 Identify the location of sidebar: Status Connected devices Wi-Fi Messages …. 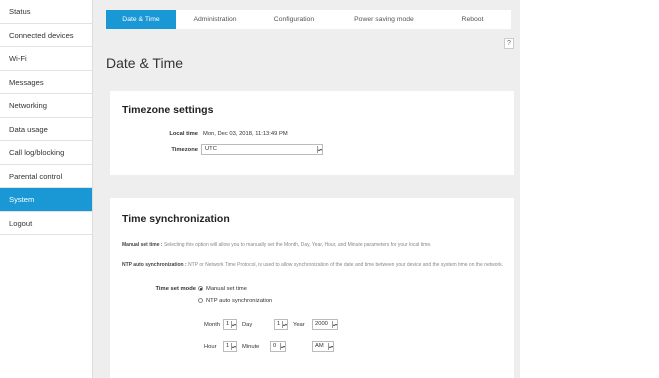
(46, 189).